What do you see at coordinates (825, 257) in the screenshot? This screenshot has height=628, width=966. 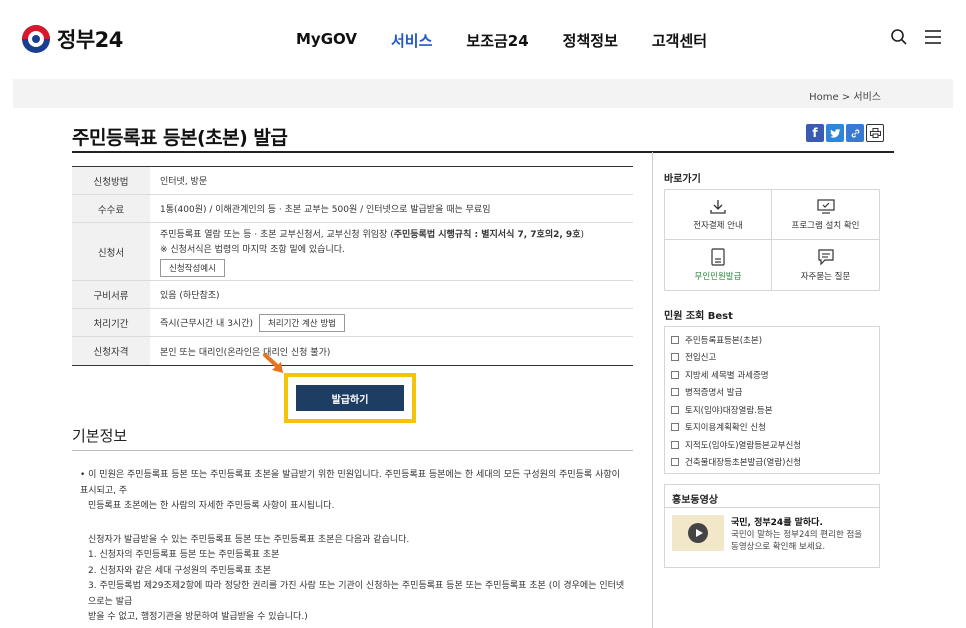 I see `chat-bubble-icon` at bounding box center [825, 257].